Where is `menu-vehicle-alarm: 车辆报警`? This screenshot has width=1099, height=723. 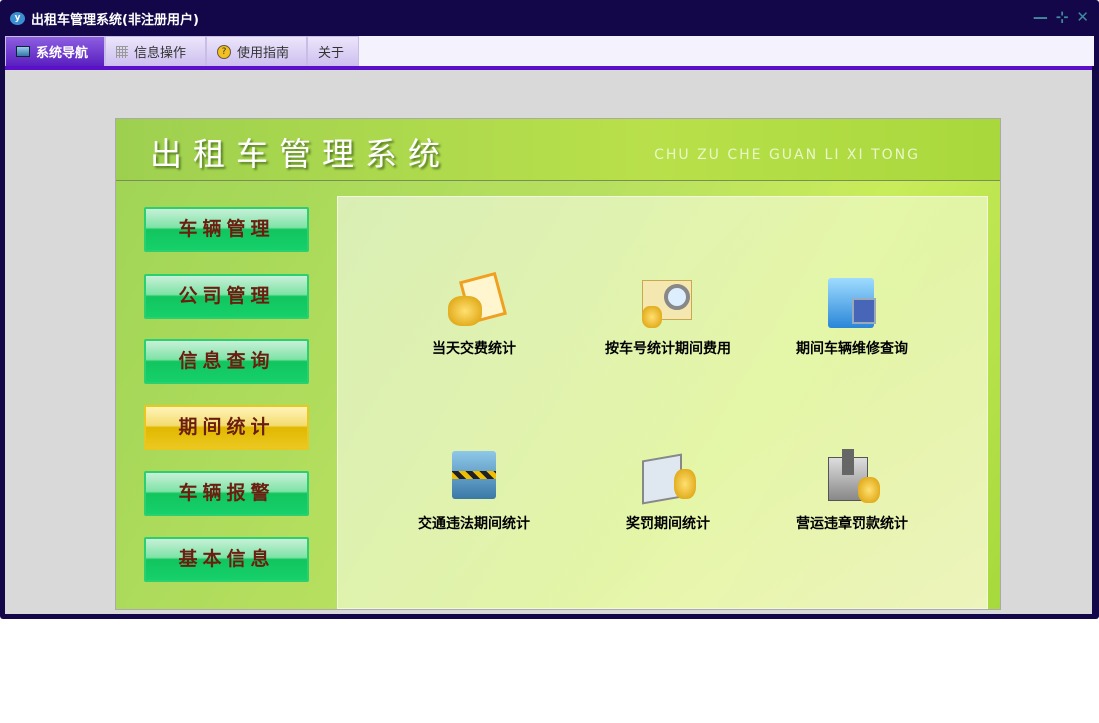
menu-vehicle-alarm: 车辆报警 is located at coordinates (226, 493).